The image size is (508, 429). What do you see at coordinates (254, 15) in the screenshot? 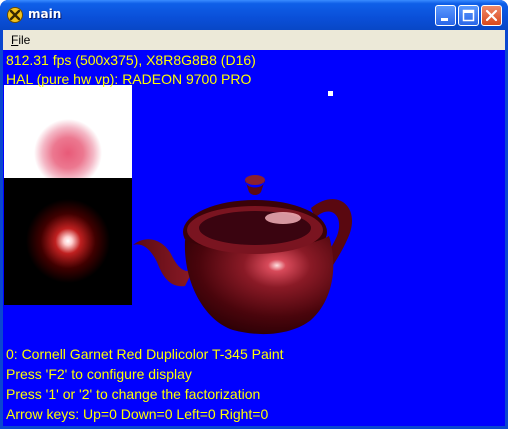
I see `title-bar: main` at bounding box center [254, 15].